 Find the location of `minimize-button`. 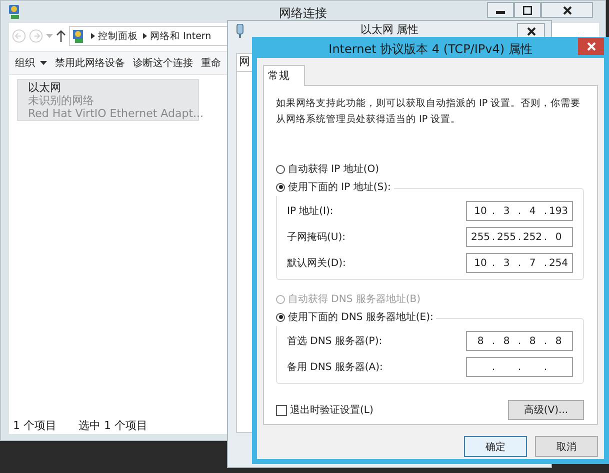

minimize-button is located at coordinates (500, 10).